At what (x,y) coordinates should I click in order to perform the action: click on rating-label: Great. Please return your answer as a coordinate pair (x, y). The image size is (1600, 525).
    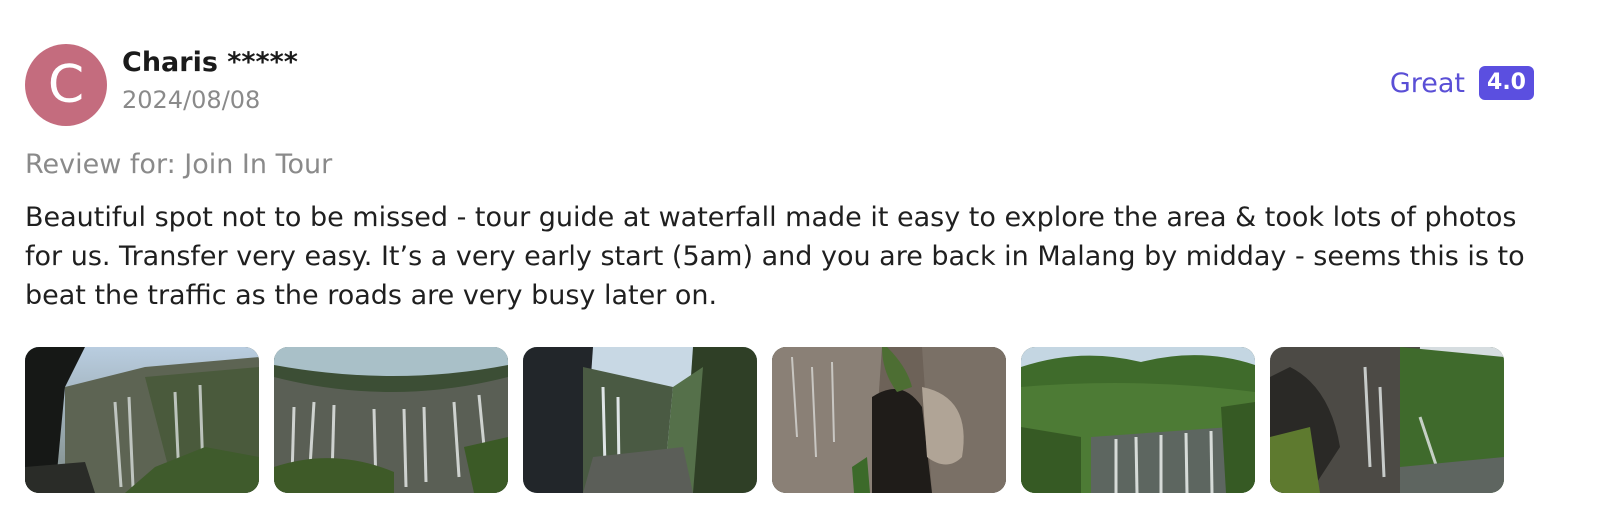
    Looking at the image, I should click on (1427, 83).